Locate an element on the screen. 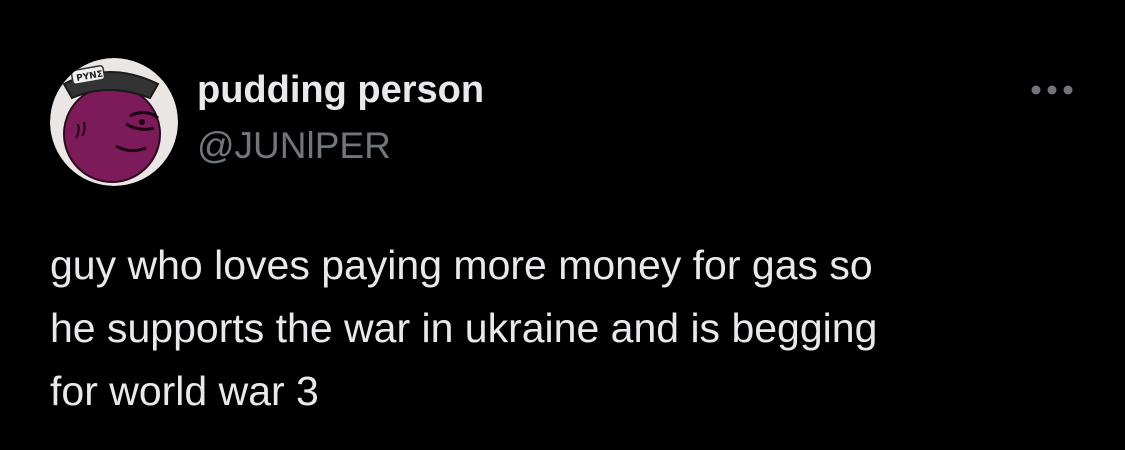 This screenshot has width=1125, height=450. author-handle: @JUNlPER is located at coordinates (294, 146).